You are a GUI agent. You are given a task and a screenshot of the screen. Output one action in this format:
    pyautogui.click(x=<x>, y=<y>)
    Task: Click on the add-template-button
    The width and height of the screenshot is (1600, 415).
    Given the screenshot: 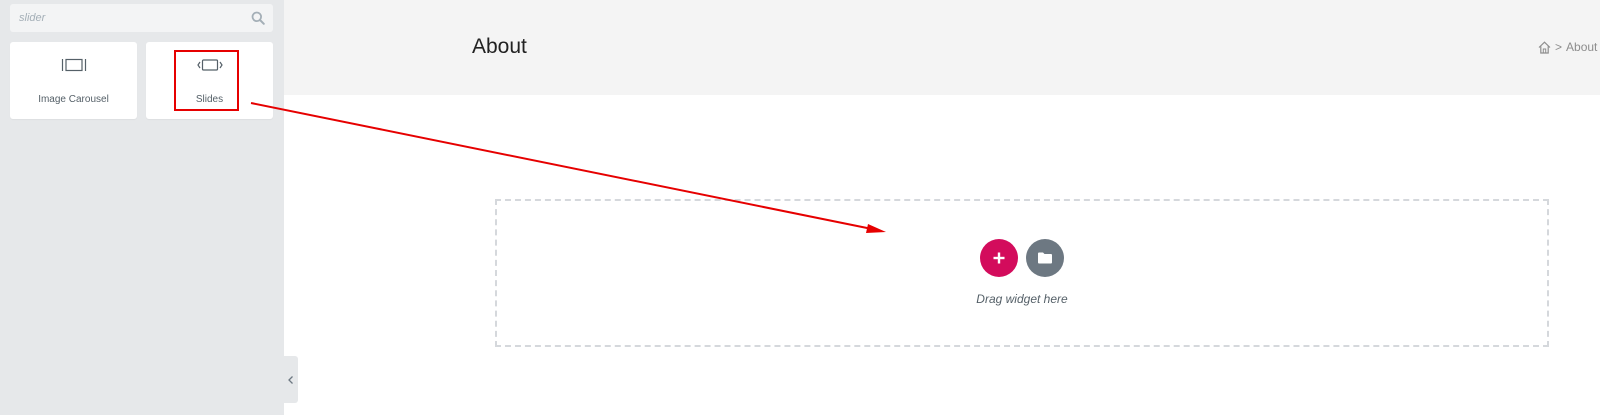 What is the action you would take?
    pyautogui.click(x=1045, y=258)
    